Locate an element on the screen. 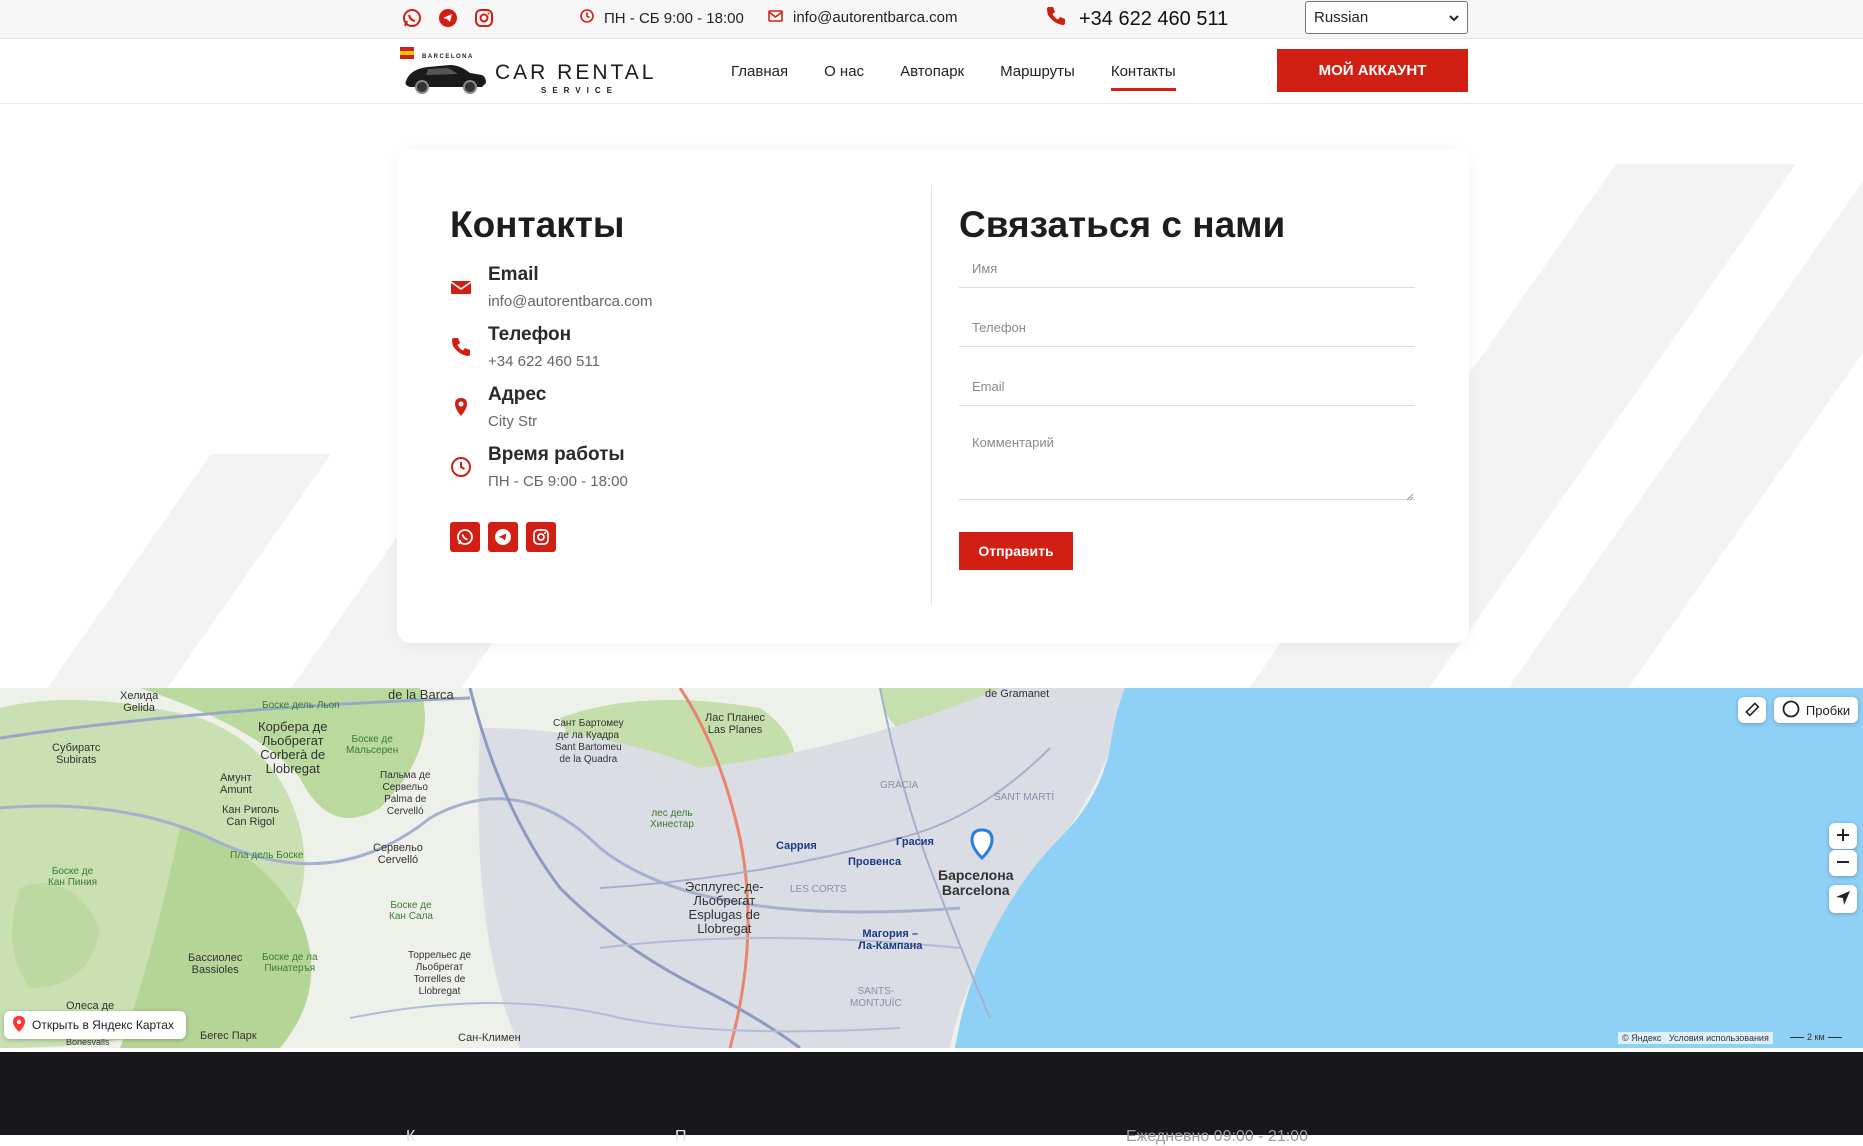 The width and height of the screenshot is (1863, 1146). topbar-phone: +34 622 460 511 is located at coordinates (1136, 19).